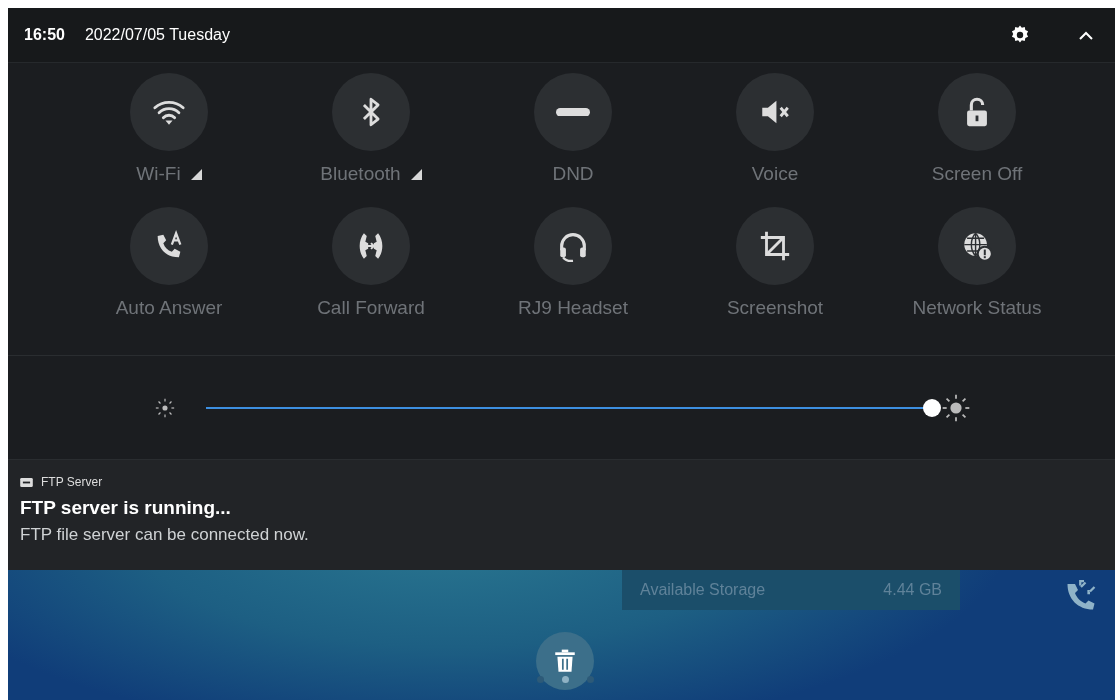  What do you see at coordinates (775, 246) in the screenshot?
I see `crop-icon` at bounding box center [775, 246].